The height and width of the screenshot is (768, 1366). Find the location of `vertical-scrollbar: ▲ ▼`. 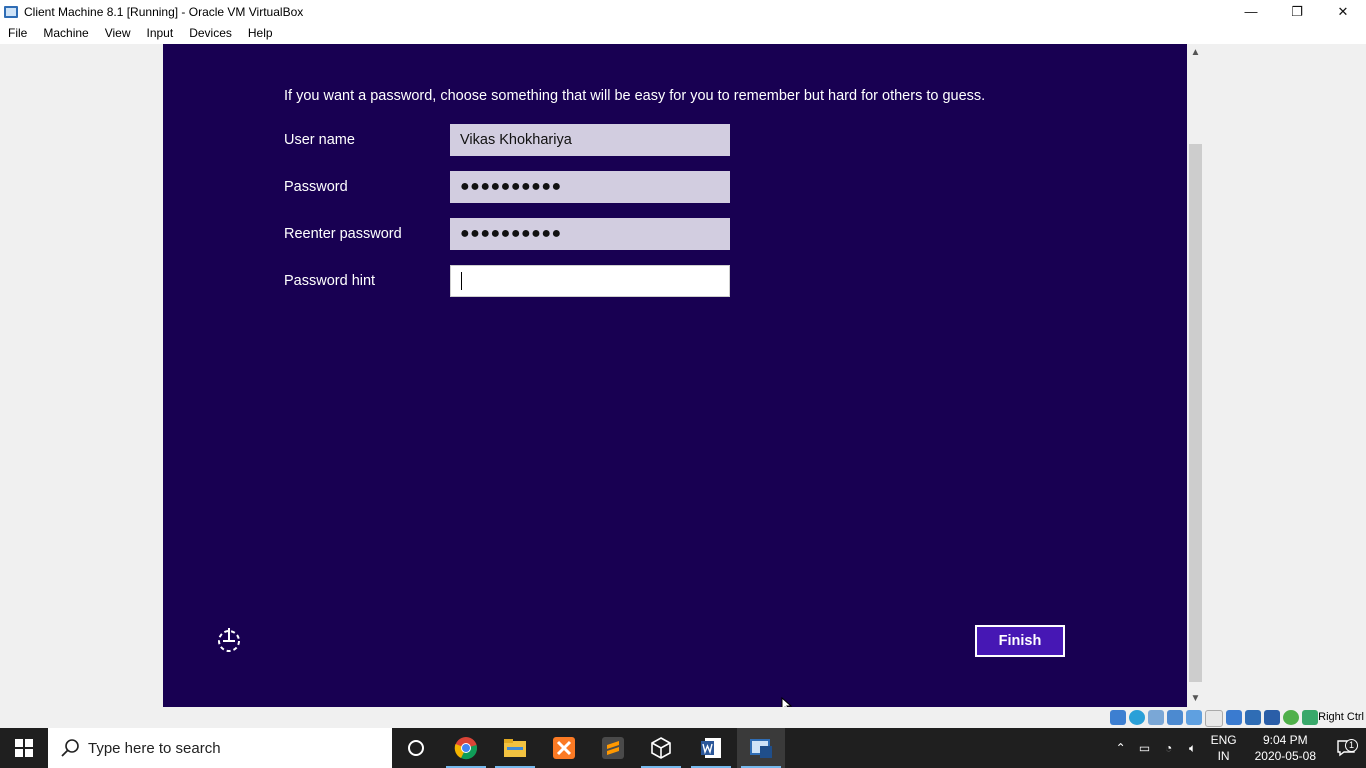

vertical-scrollbar: ▲ ▼ is located at coordinates (1195, 375).